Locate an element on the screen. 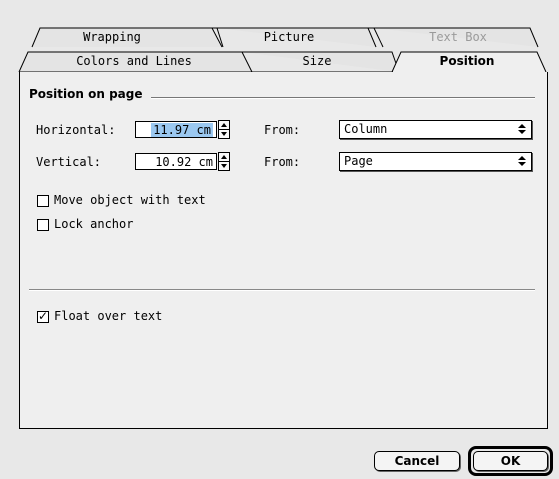 The image size is (559, 479). vertical-value: 10.92 cm is located at coordinates (184, 162).